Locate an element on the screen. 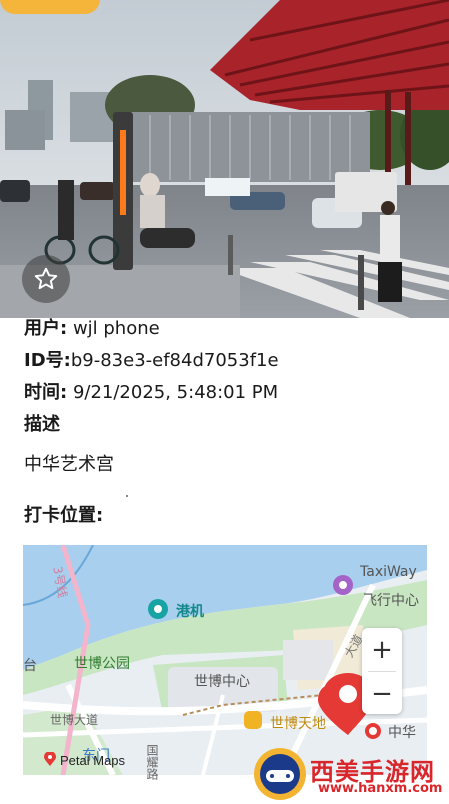 The height and width of the screenshot is (804, 449). id-row: ID号:b9-83e3-ef84d7053f1e is located at coordinates (229, 361).